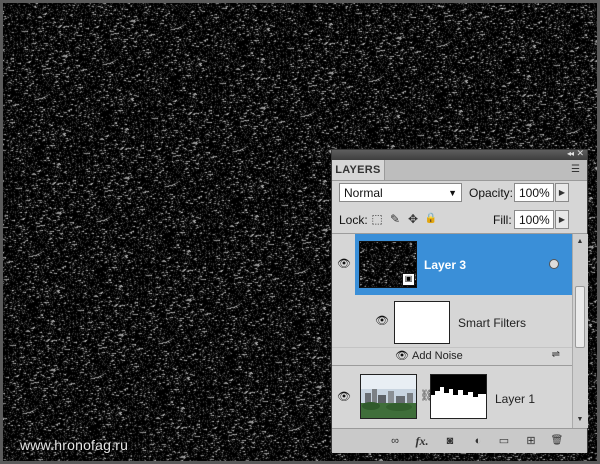  I want to click on blend-mode-value: Normal, so click(363, 193).